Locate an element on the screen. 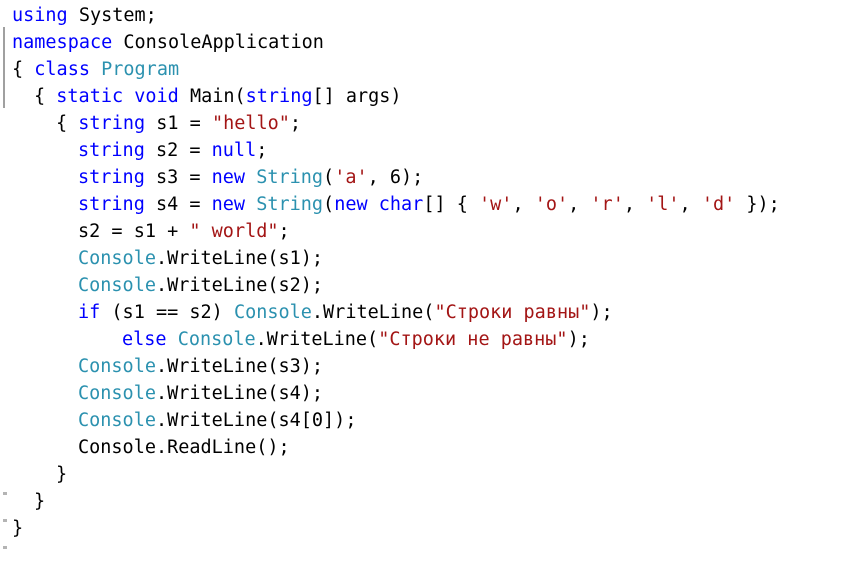  code-token-type: Program is located at coordinates (140, 69).